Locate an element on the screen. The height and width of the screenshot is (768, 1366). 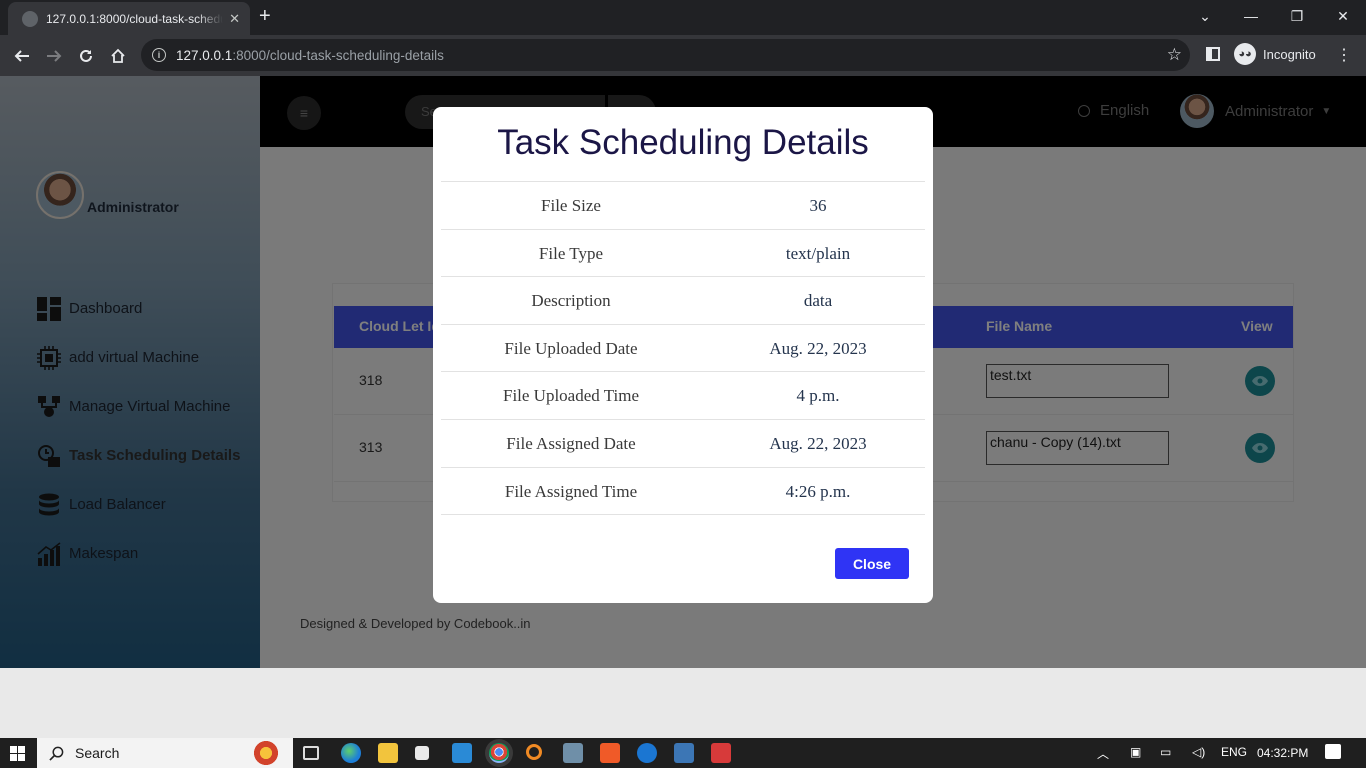
detail-value: 4 p.m. is located at coordinates (818, 396).